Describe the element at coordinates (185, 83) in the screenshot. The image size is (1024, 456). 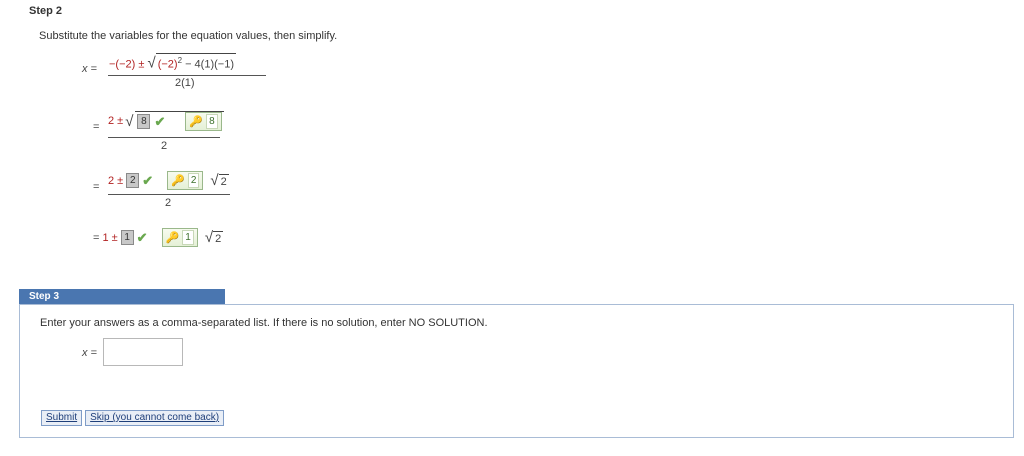
I see `line1-denominator: 2(1)` at that location.